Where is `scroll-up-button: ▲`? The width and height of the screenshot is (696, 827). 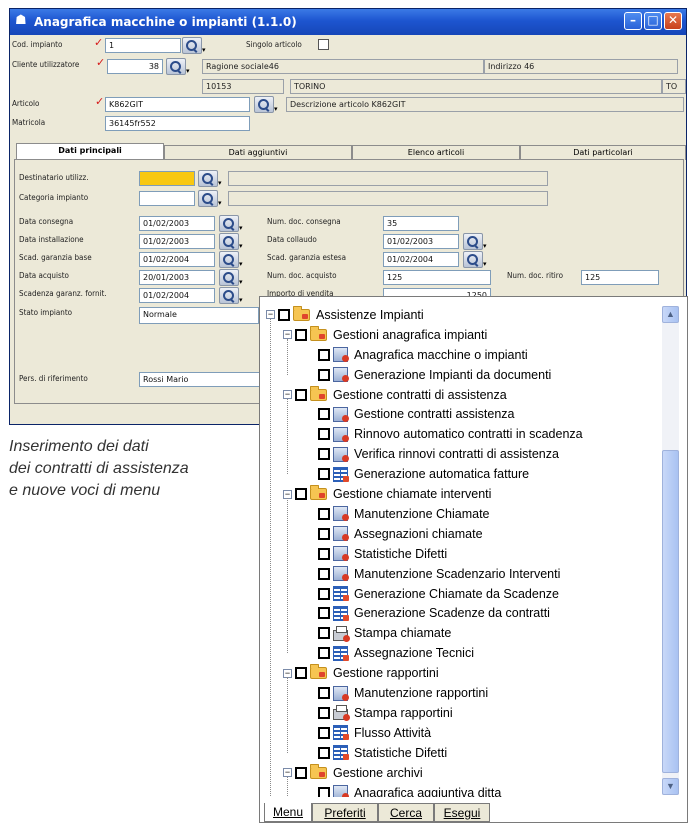
scroll-up-button: ▲ is located at coordinates (670, 314).